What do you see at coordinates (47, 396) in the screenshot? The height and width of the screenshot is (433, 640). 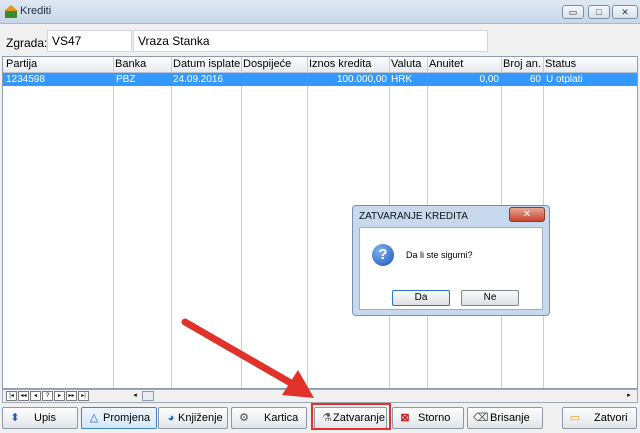 I see `nav-help-button: ?` at bounding box center [47, 396].